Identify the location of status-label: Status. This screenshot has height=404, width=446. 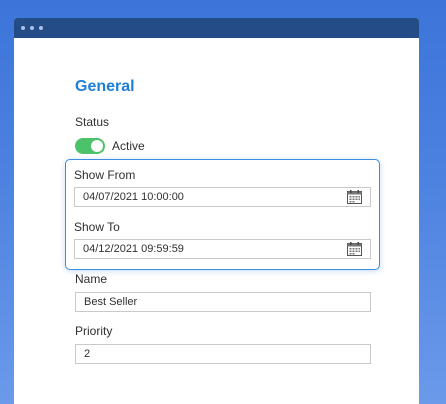
(92, 122).